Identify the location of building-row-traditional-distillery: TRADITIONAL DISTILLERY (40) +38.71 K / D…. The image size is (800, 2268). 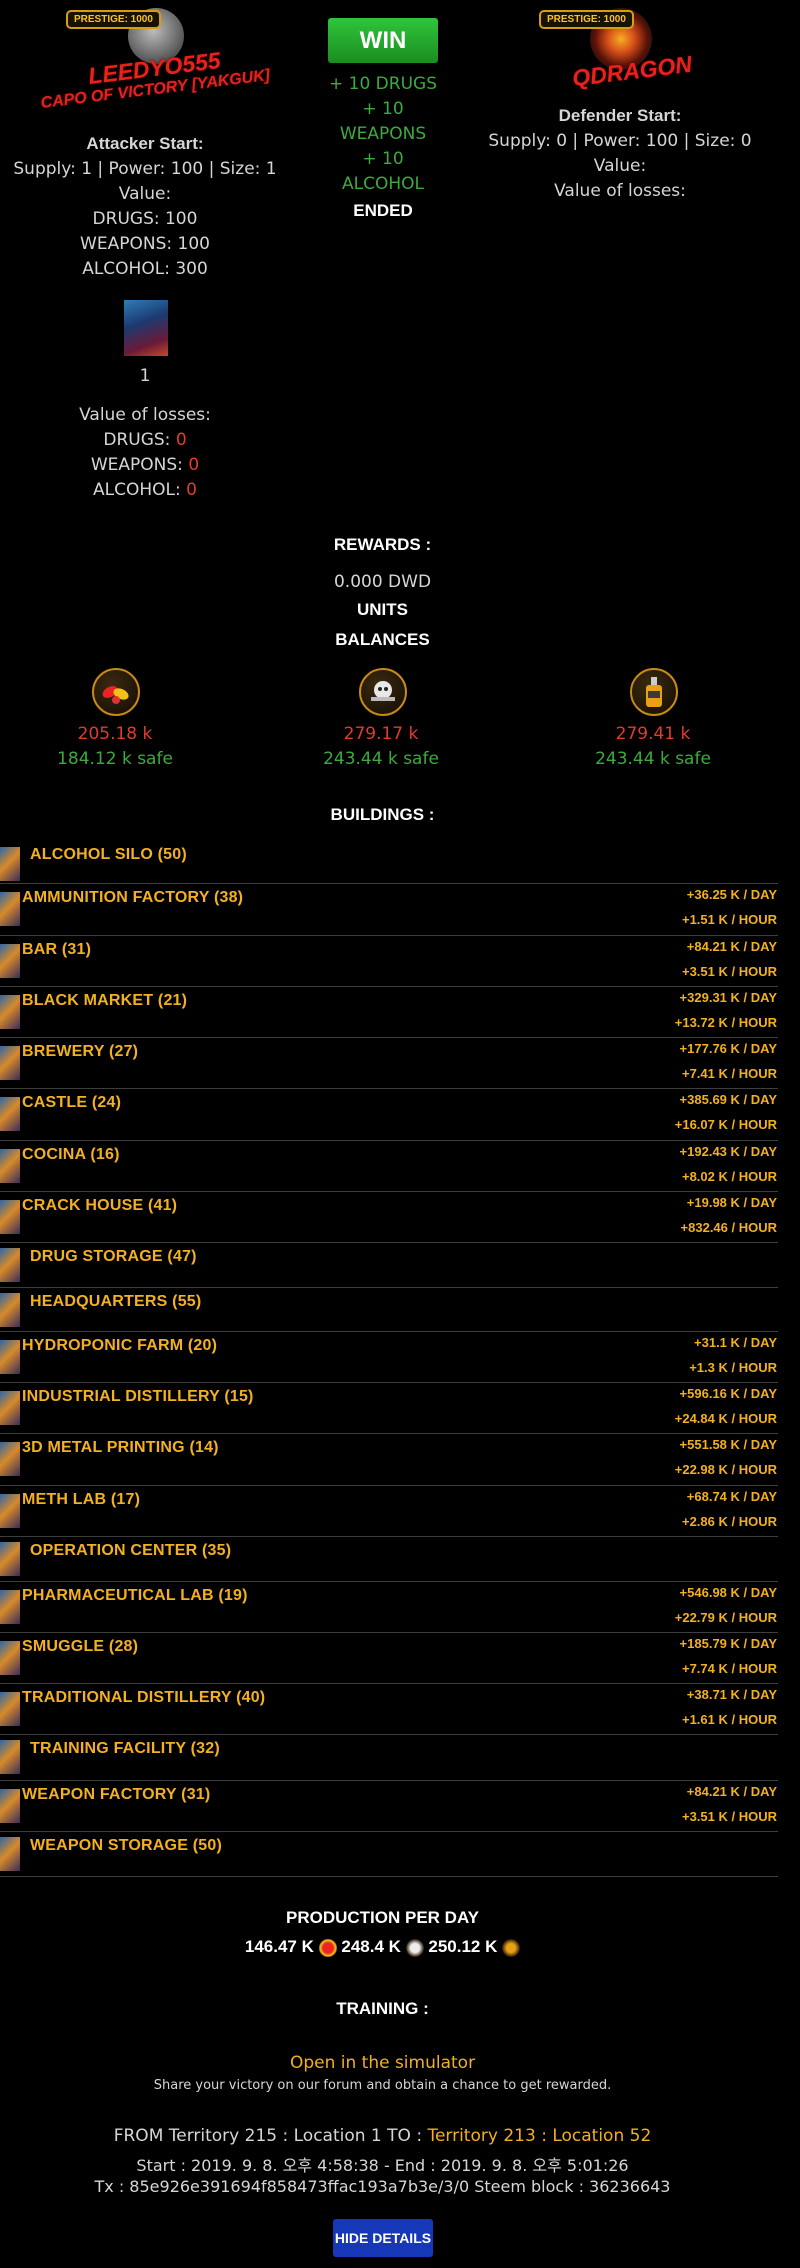
(389, 1709).